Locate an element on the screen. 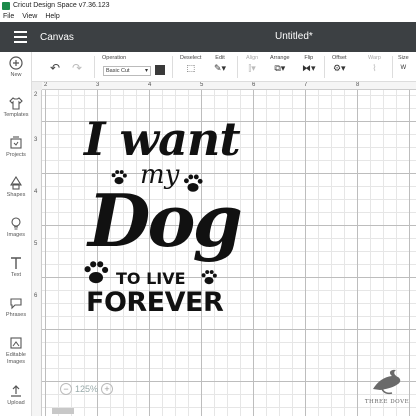 The image size is (416, 416). sidebar-item-shapes: Shapes is located at coordinates (16, 196).